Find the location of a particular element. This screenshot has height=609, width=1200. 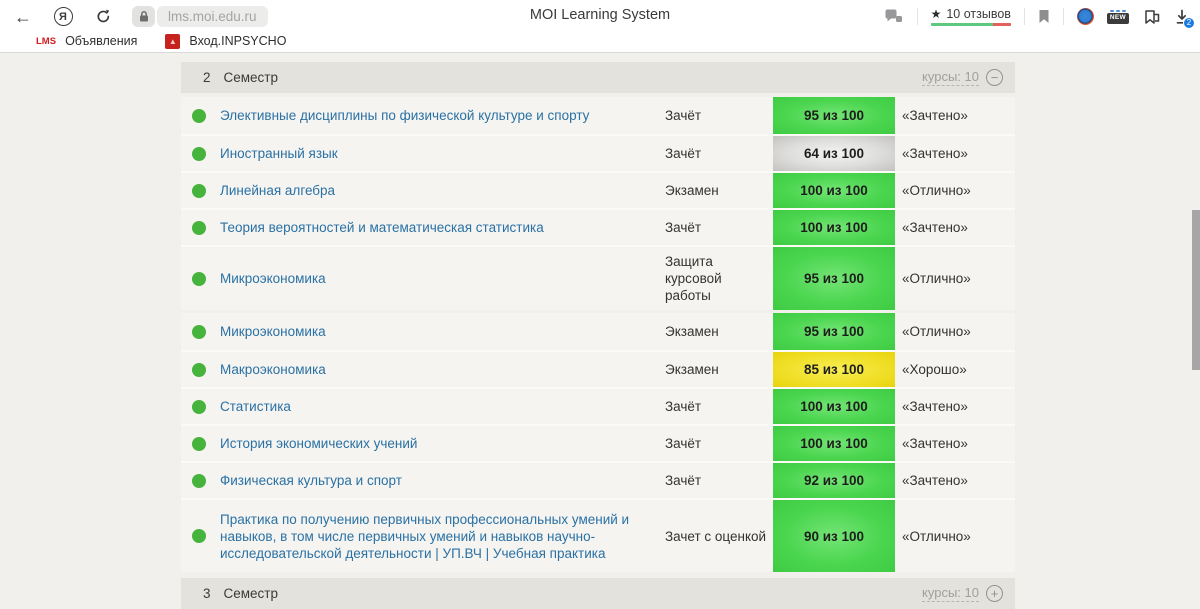

course-assessment-type: Защита курсовой работы is located at coordinates (693, 278).